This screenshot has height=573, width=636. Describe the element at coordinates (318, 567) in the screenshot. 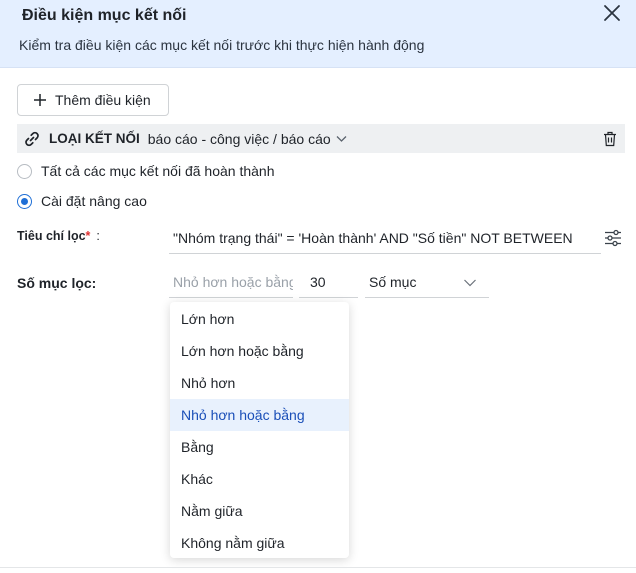

I see `divider` at that location.